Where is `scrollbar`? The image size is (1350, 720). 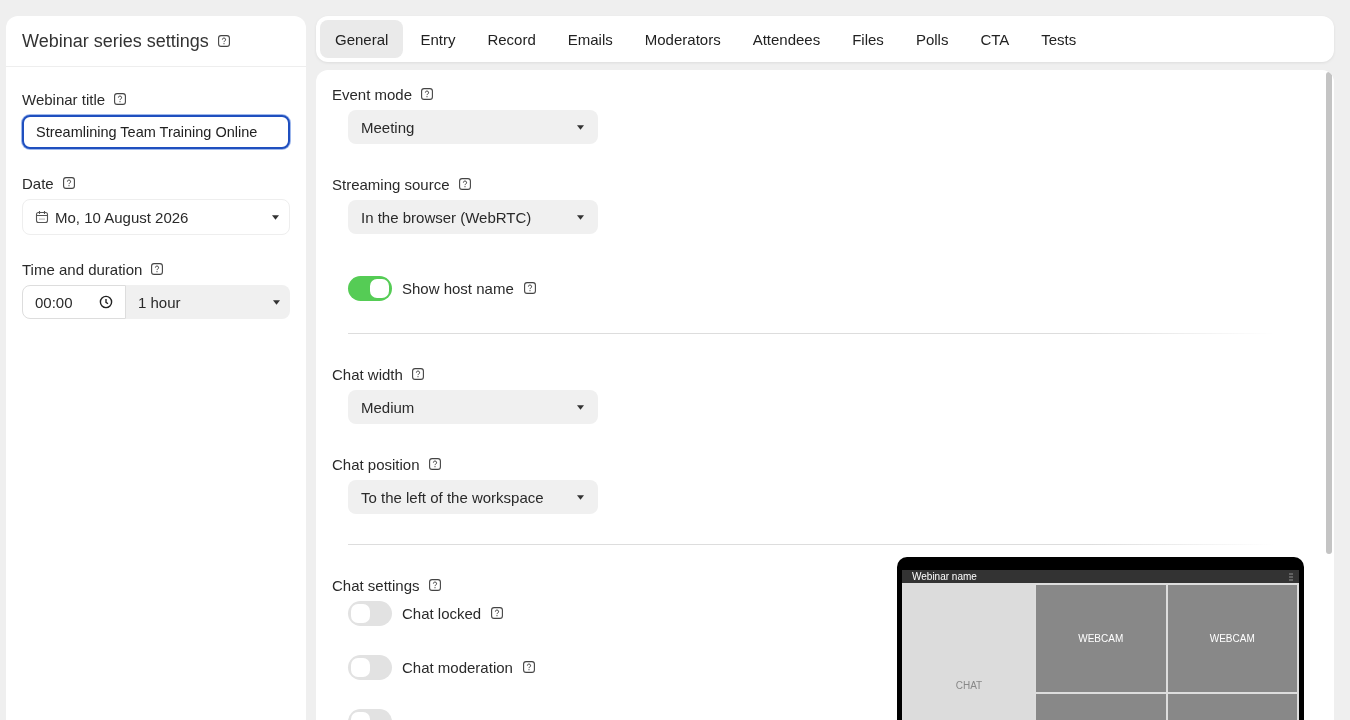 scrollbar is located at coordinates (1329, 313).